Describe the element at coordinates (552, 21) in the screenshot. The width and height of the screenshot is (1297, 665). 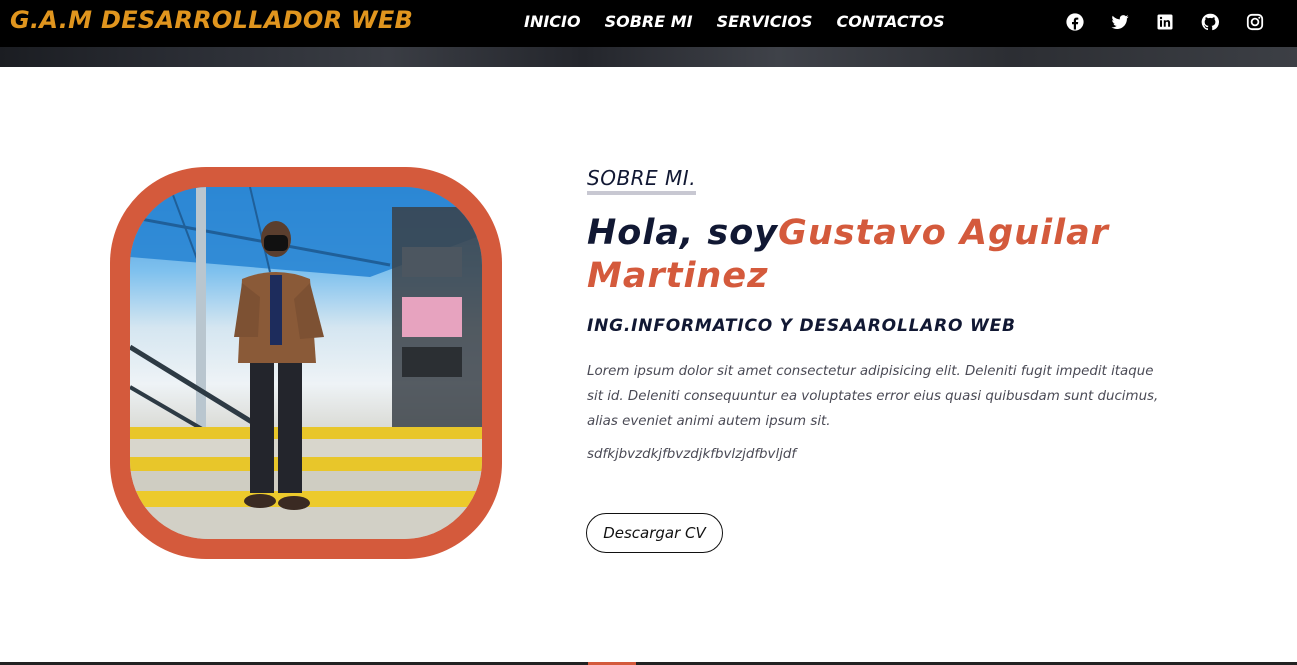
I see `nav-inicio: INICIO` at that location.